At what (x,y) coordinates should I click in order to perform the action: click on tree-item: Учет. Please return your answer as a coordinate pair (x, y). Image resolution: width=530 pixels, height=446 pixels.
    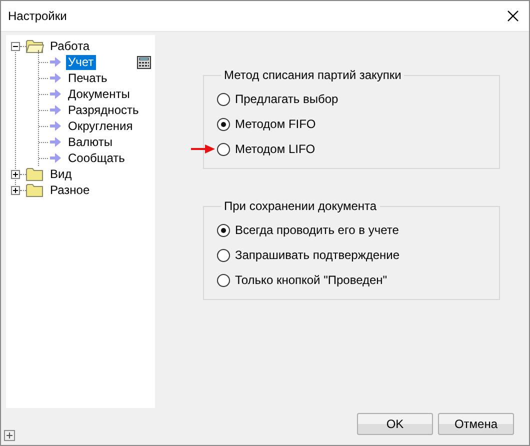
    Looking at the image, I should click on (81, 62).